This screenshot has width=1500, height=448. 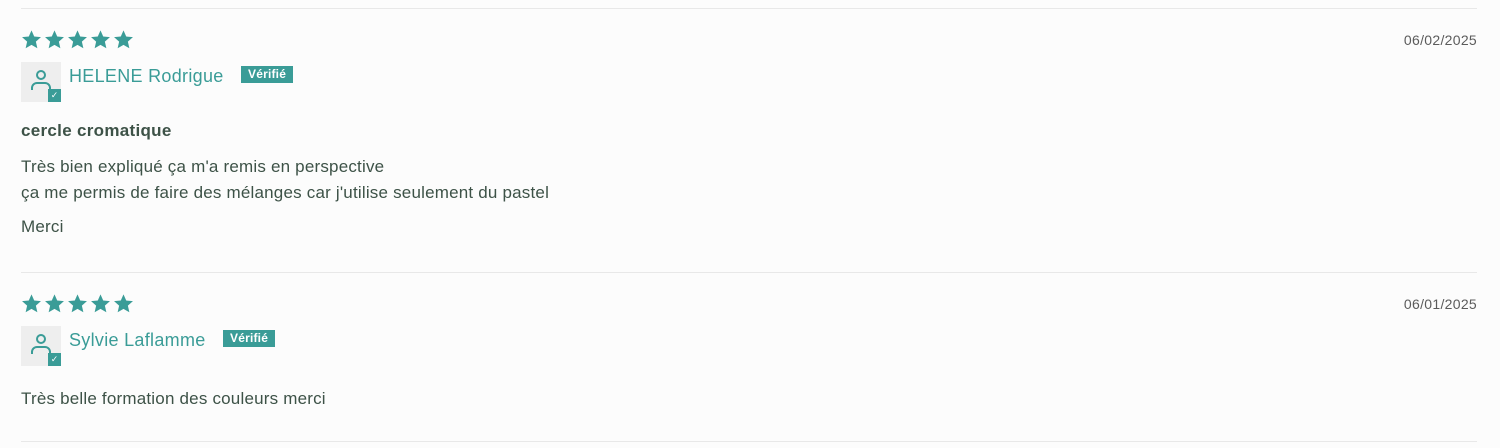 What do you see at coordinates (137, 340) in the screenshot?
I see `author-name: Sylvie Laflamme` at bounding box center [137, 340].